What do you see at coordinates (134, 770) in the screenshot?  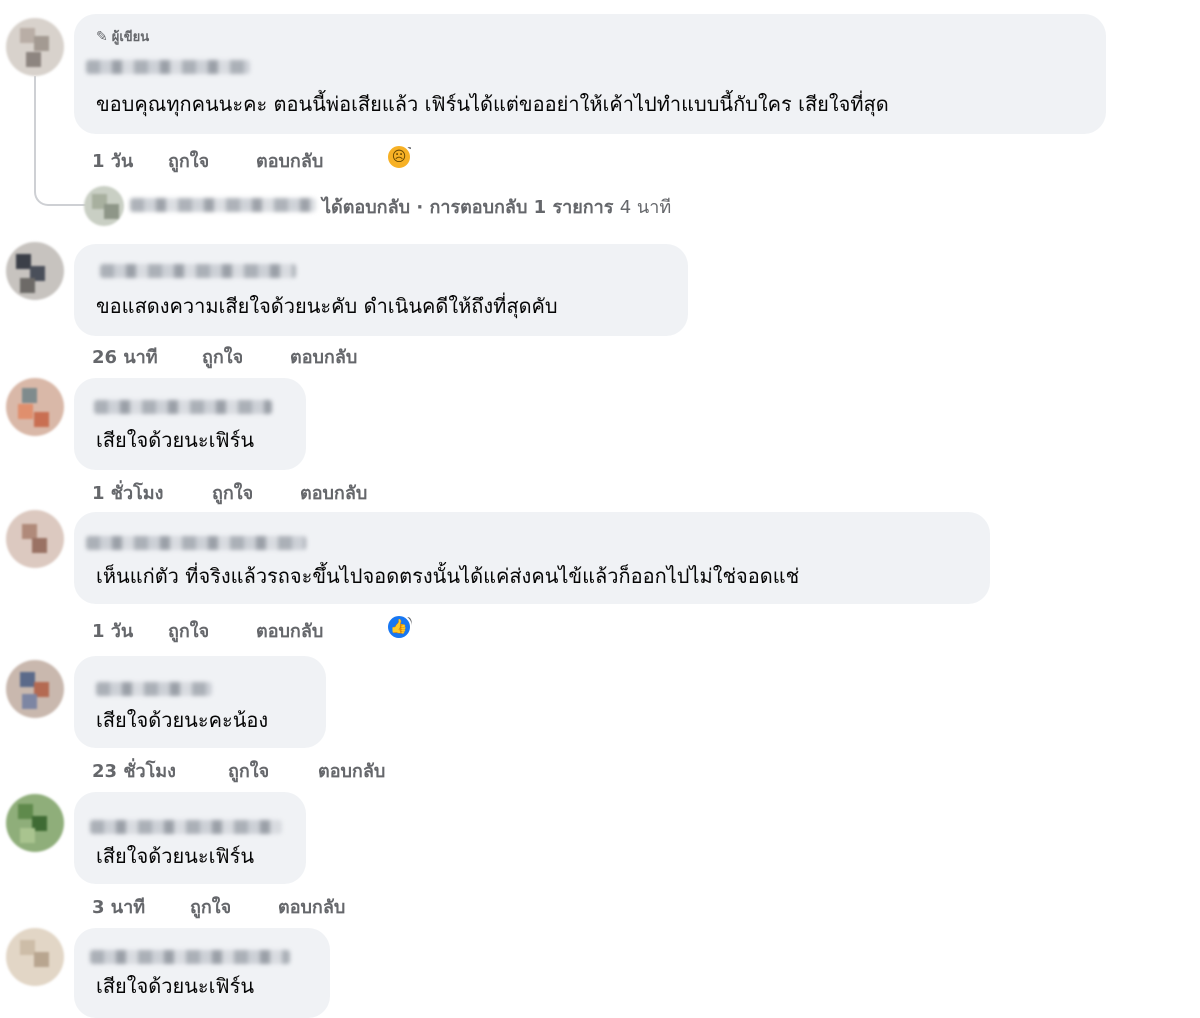 I see `comment-time: 23 ชั่วโมง` at bounding box center [134, 770].